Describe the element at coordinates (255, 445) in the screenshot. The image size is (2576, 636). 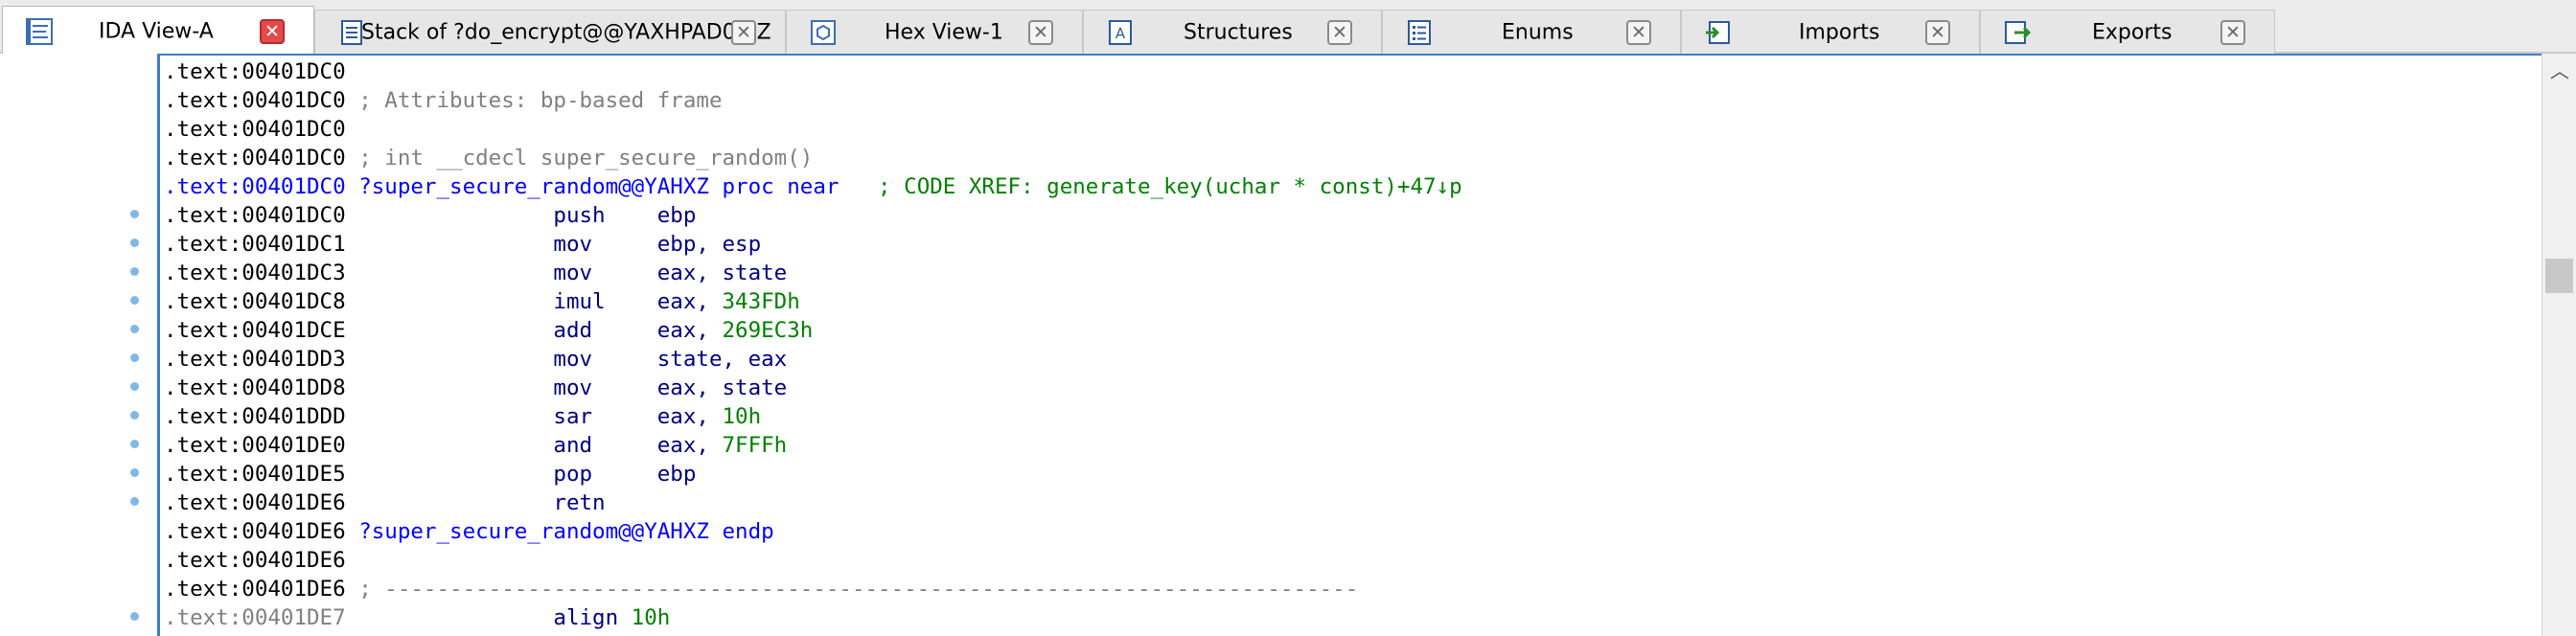
I see `line-address: .text:00401DE0` at that location.